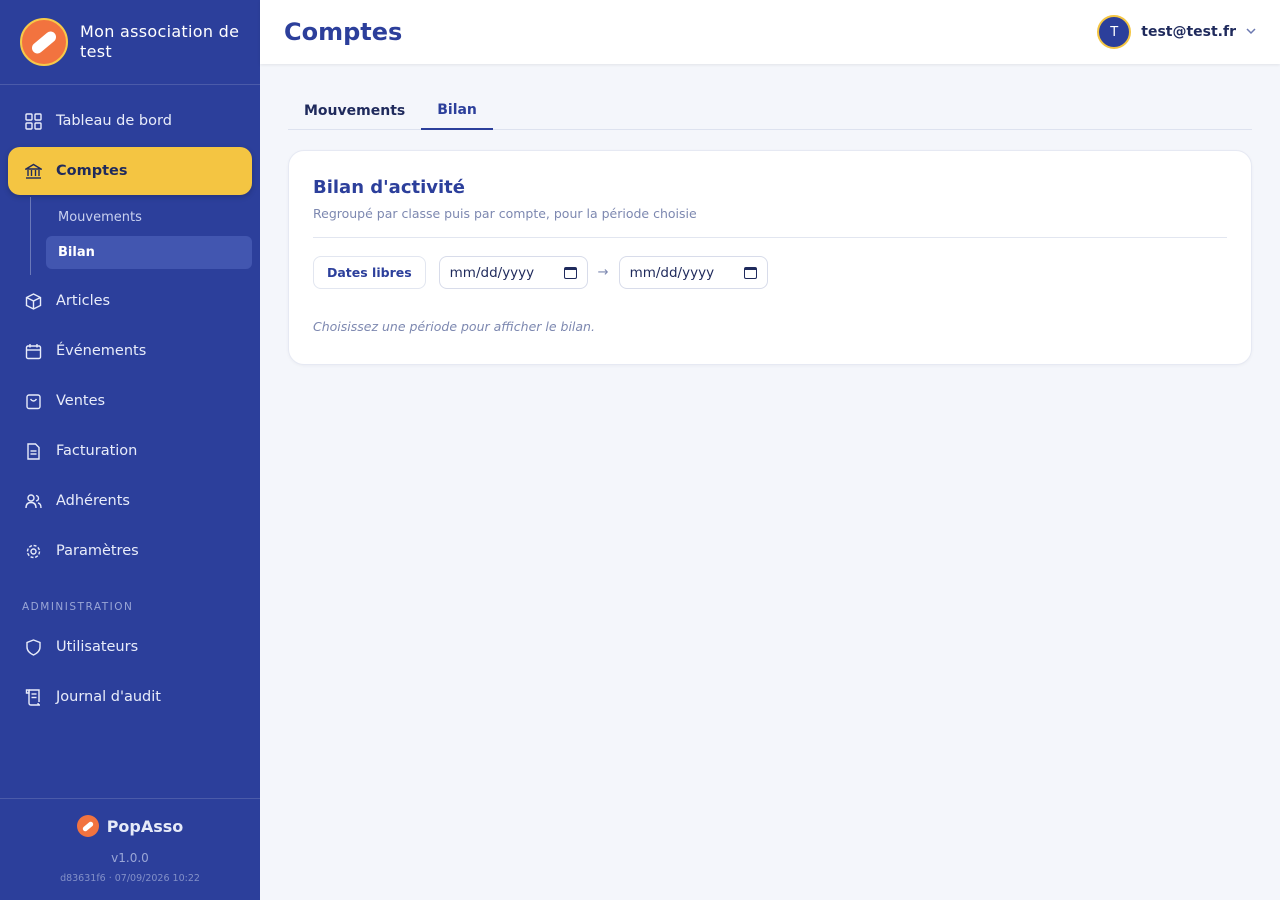 The width and height of the screenshot is (1280, 900). What do you see at coordinates (672, 272) in the screenshot?
I see `date-to-placeholder: mm/dd/yyyy` at bounding box center [672, 272].